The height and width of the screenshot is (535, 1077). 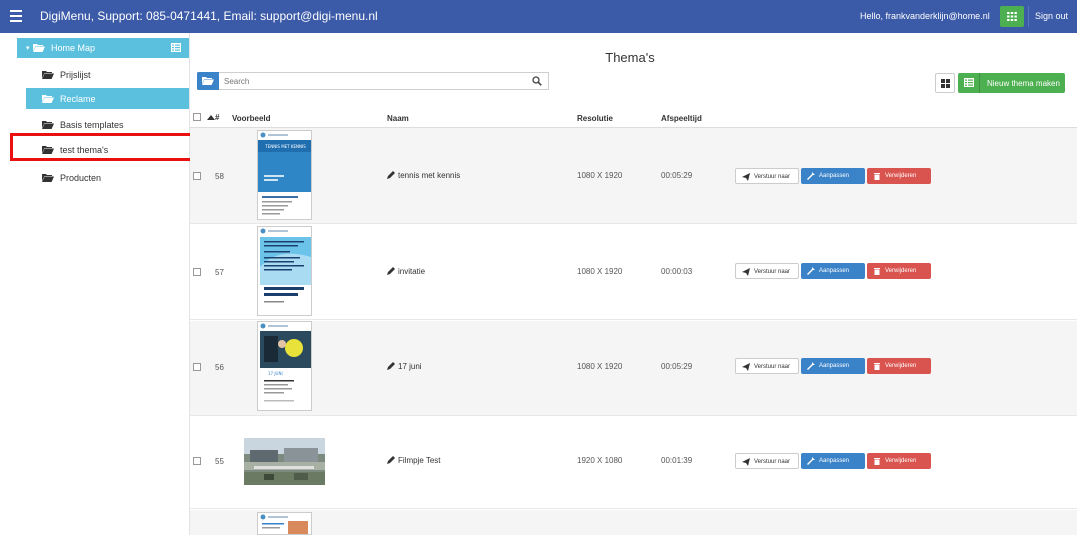 I want to click on annotation-highlight-box, so click(x=101, y=147).